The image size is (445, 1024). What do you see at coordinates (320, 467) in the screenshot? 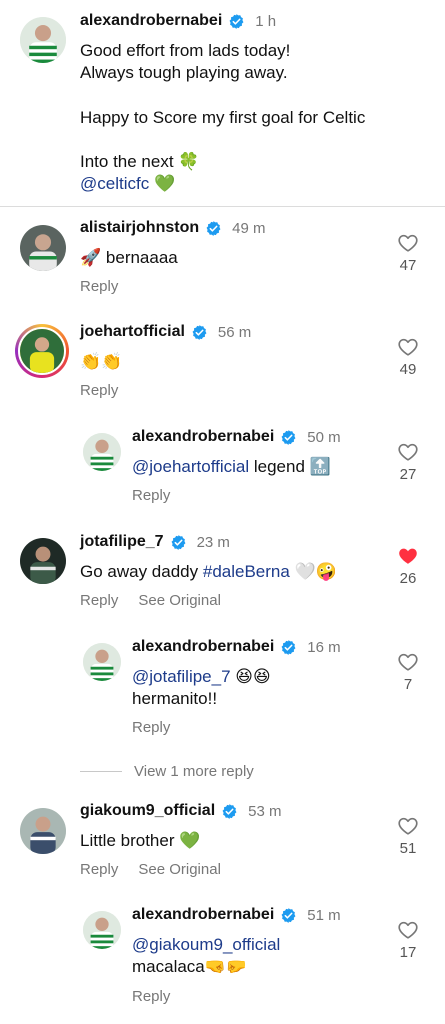
I see `top-arrow-emoji: 🔝` at bounding box center [320, 467].